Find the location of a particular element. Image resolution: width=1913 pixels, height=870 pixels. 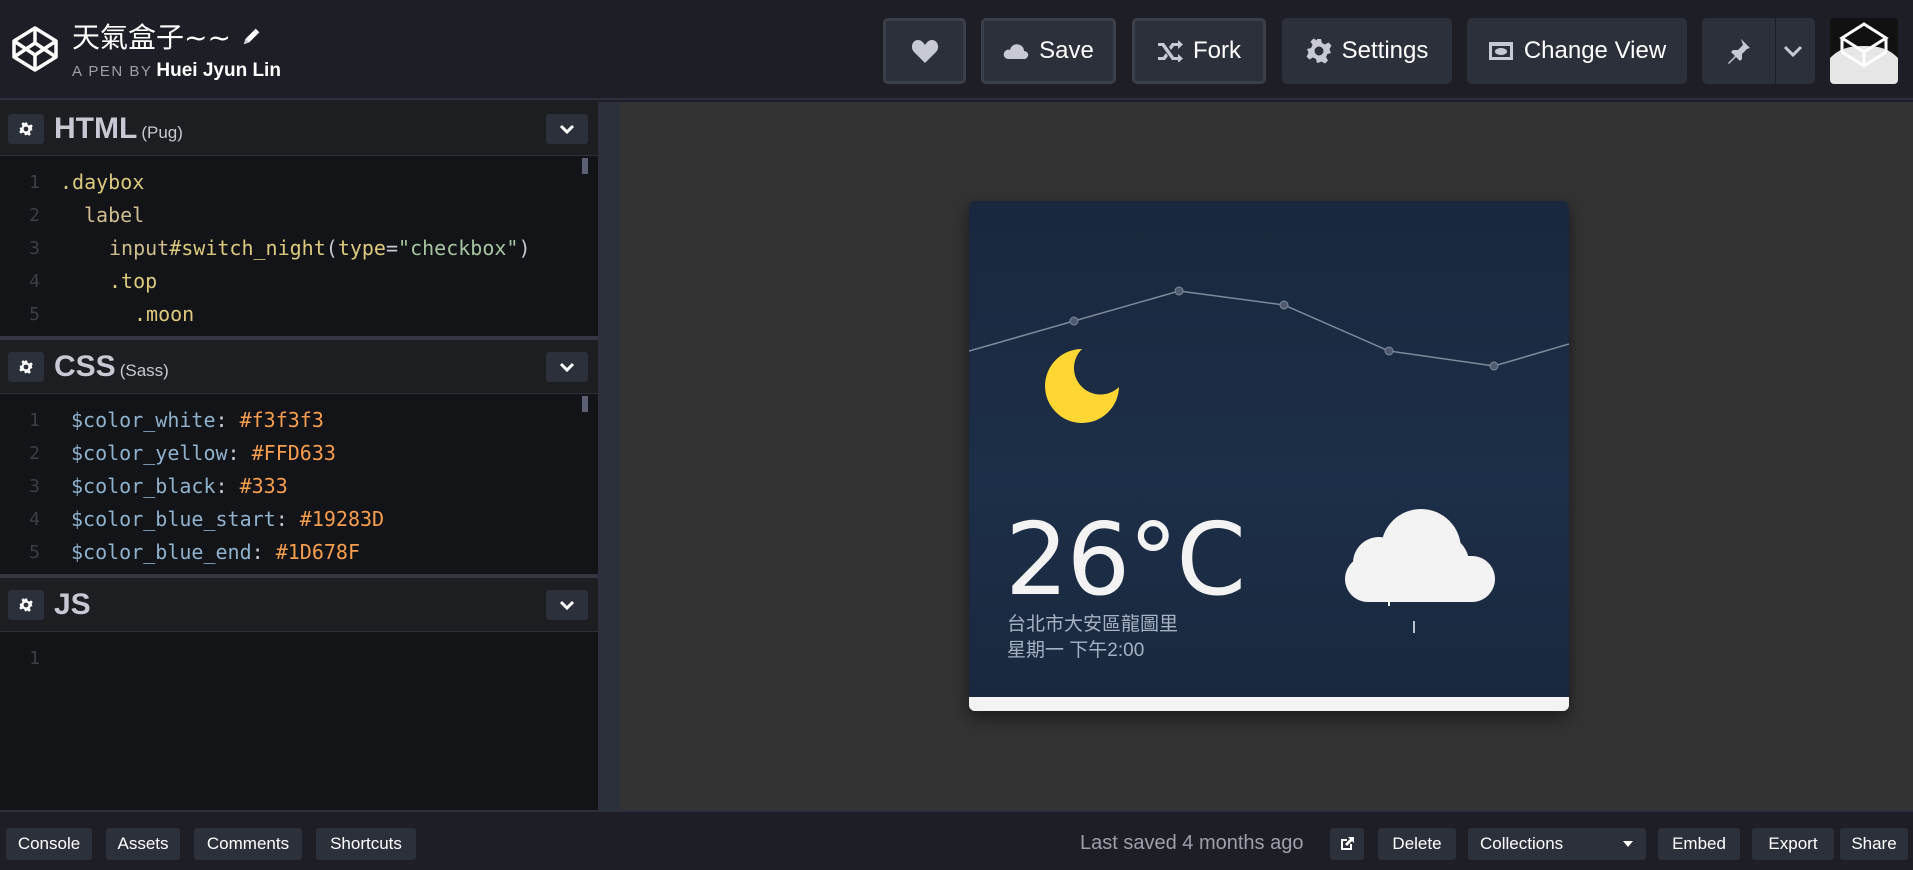

code-line: 1 $color_white: #f3f3f3 is located at coordinates (299, 420).